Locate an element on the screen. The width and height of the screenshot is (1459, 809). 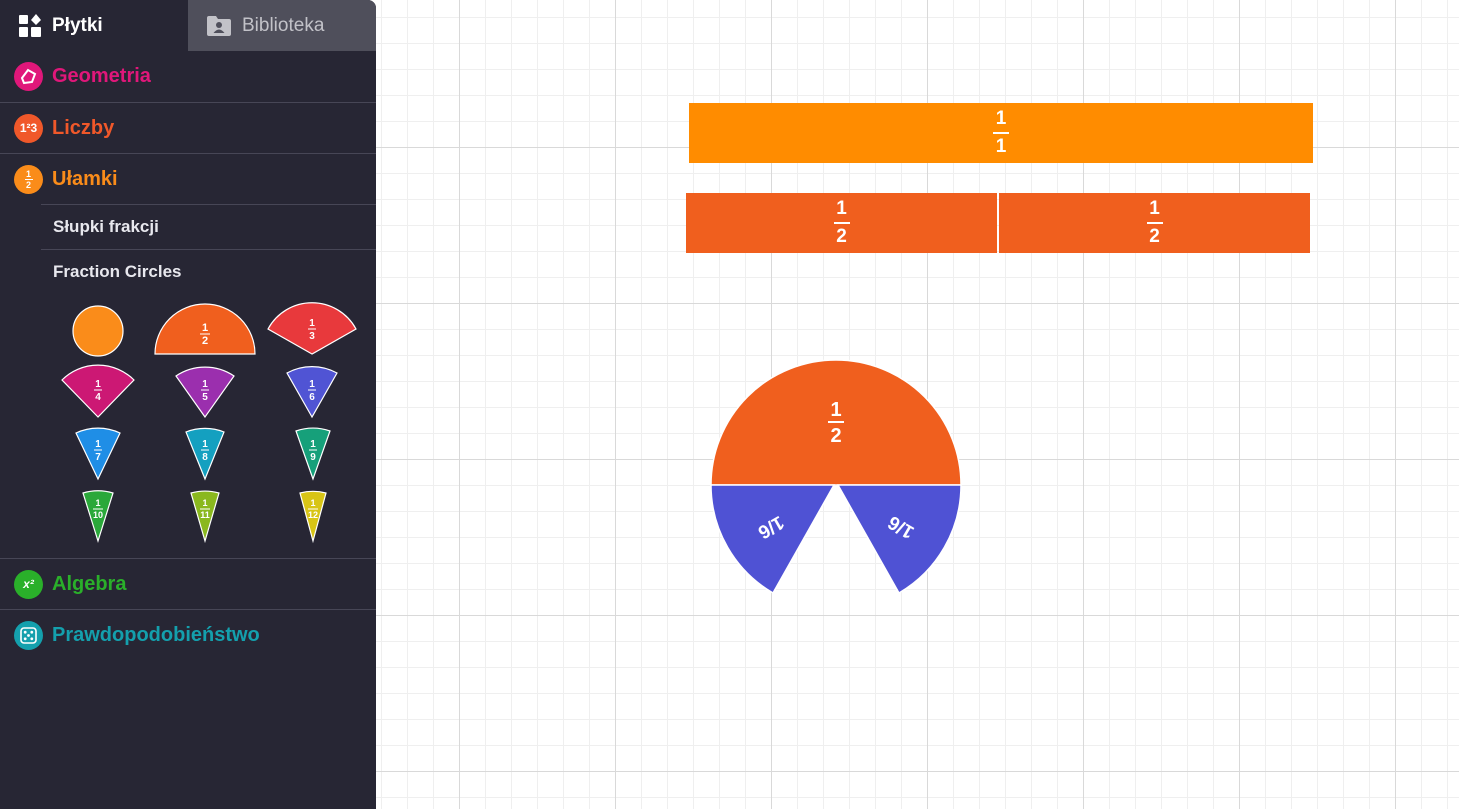
tile-denominator: 2 is located at coordinates (205, 341).